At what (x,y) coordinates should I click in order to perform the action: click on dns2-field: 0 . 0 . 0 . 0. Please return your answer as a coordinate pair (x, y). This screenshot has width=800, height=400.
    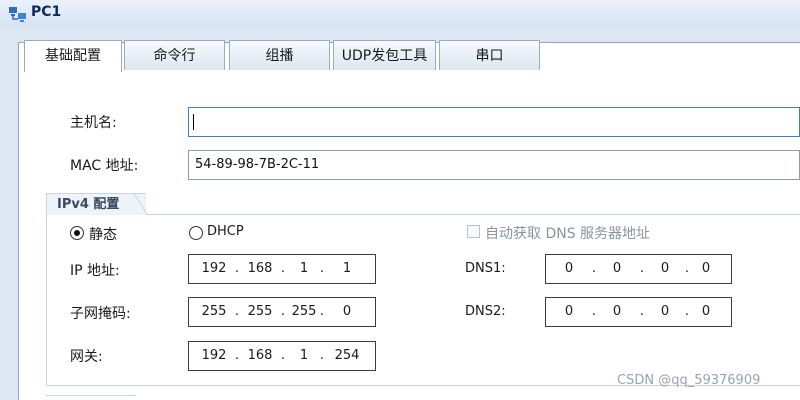
    Looking at the image, I should click on (638, 312).